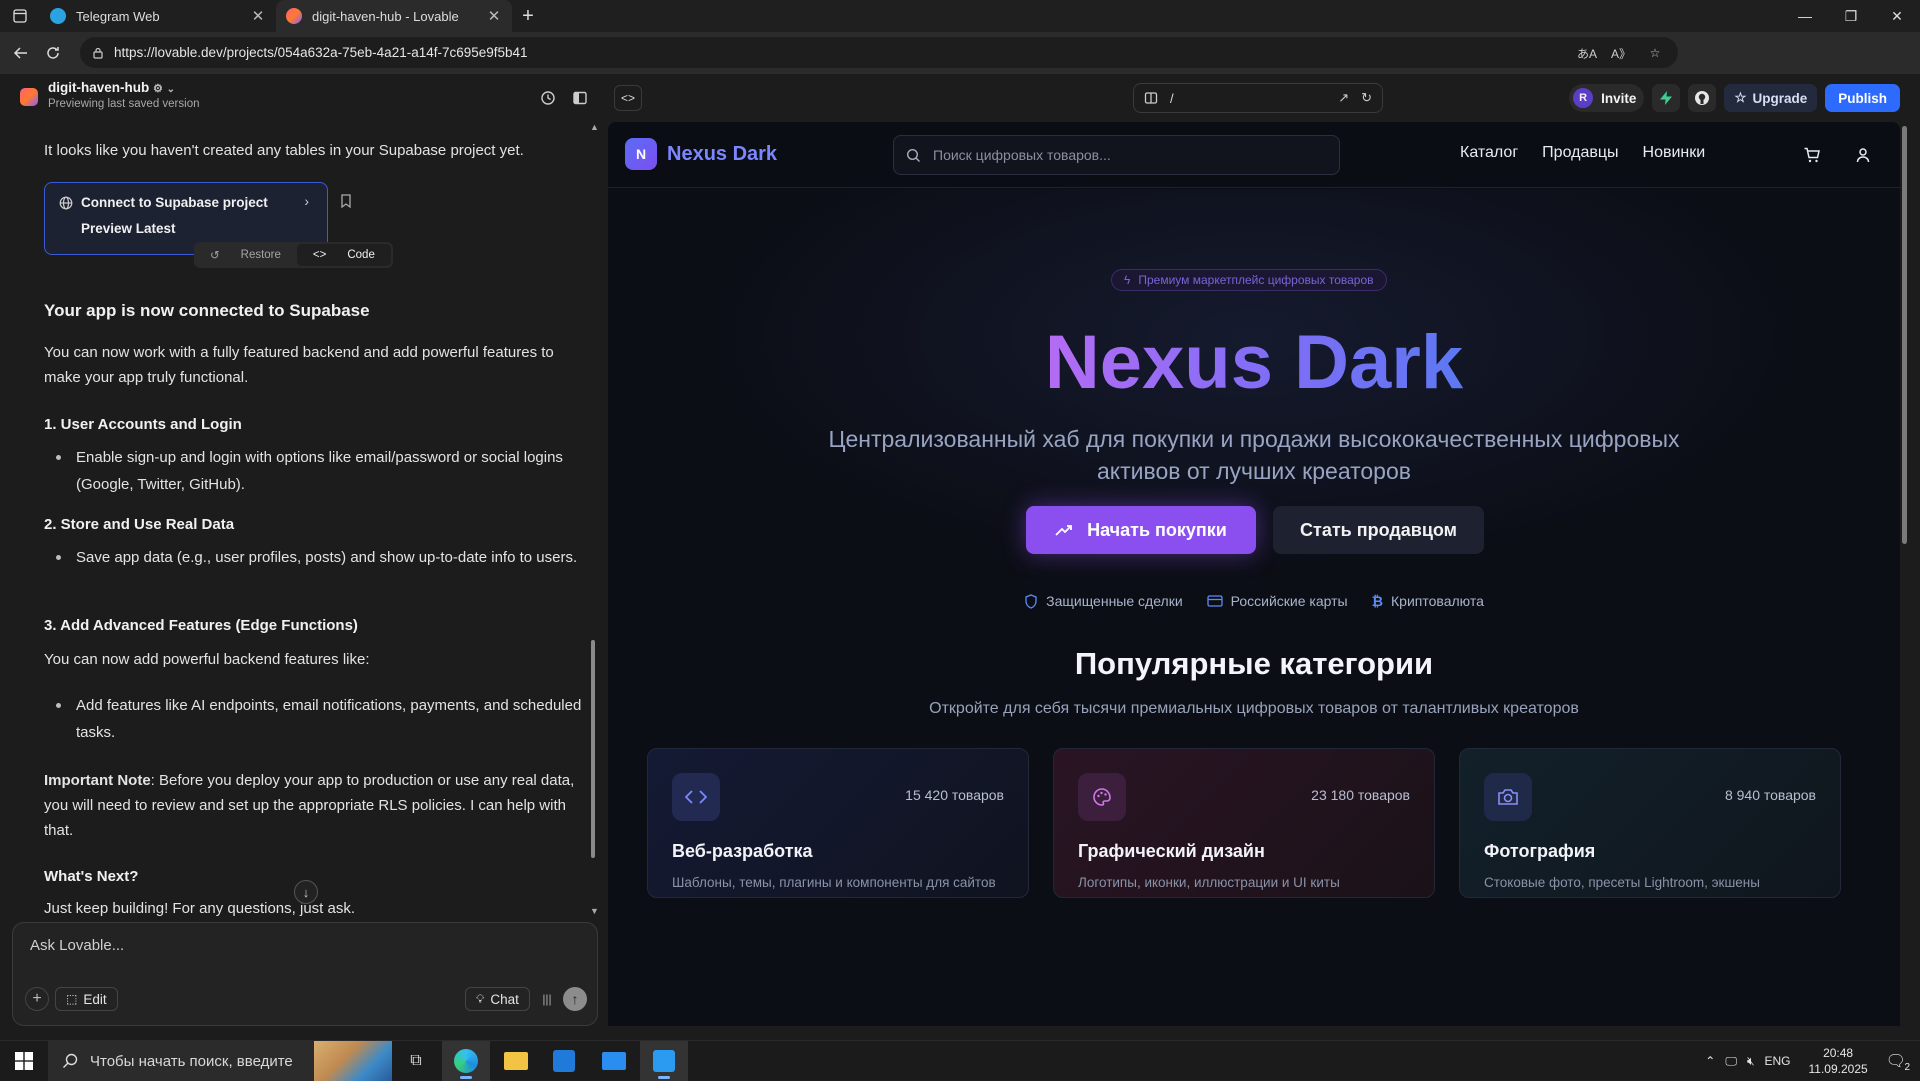 The image size is (1920, 1081). Describe the element at coordinates (1587, 53) in the screenshot. I see `translate-icon: あA` at that location.